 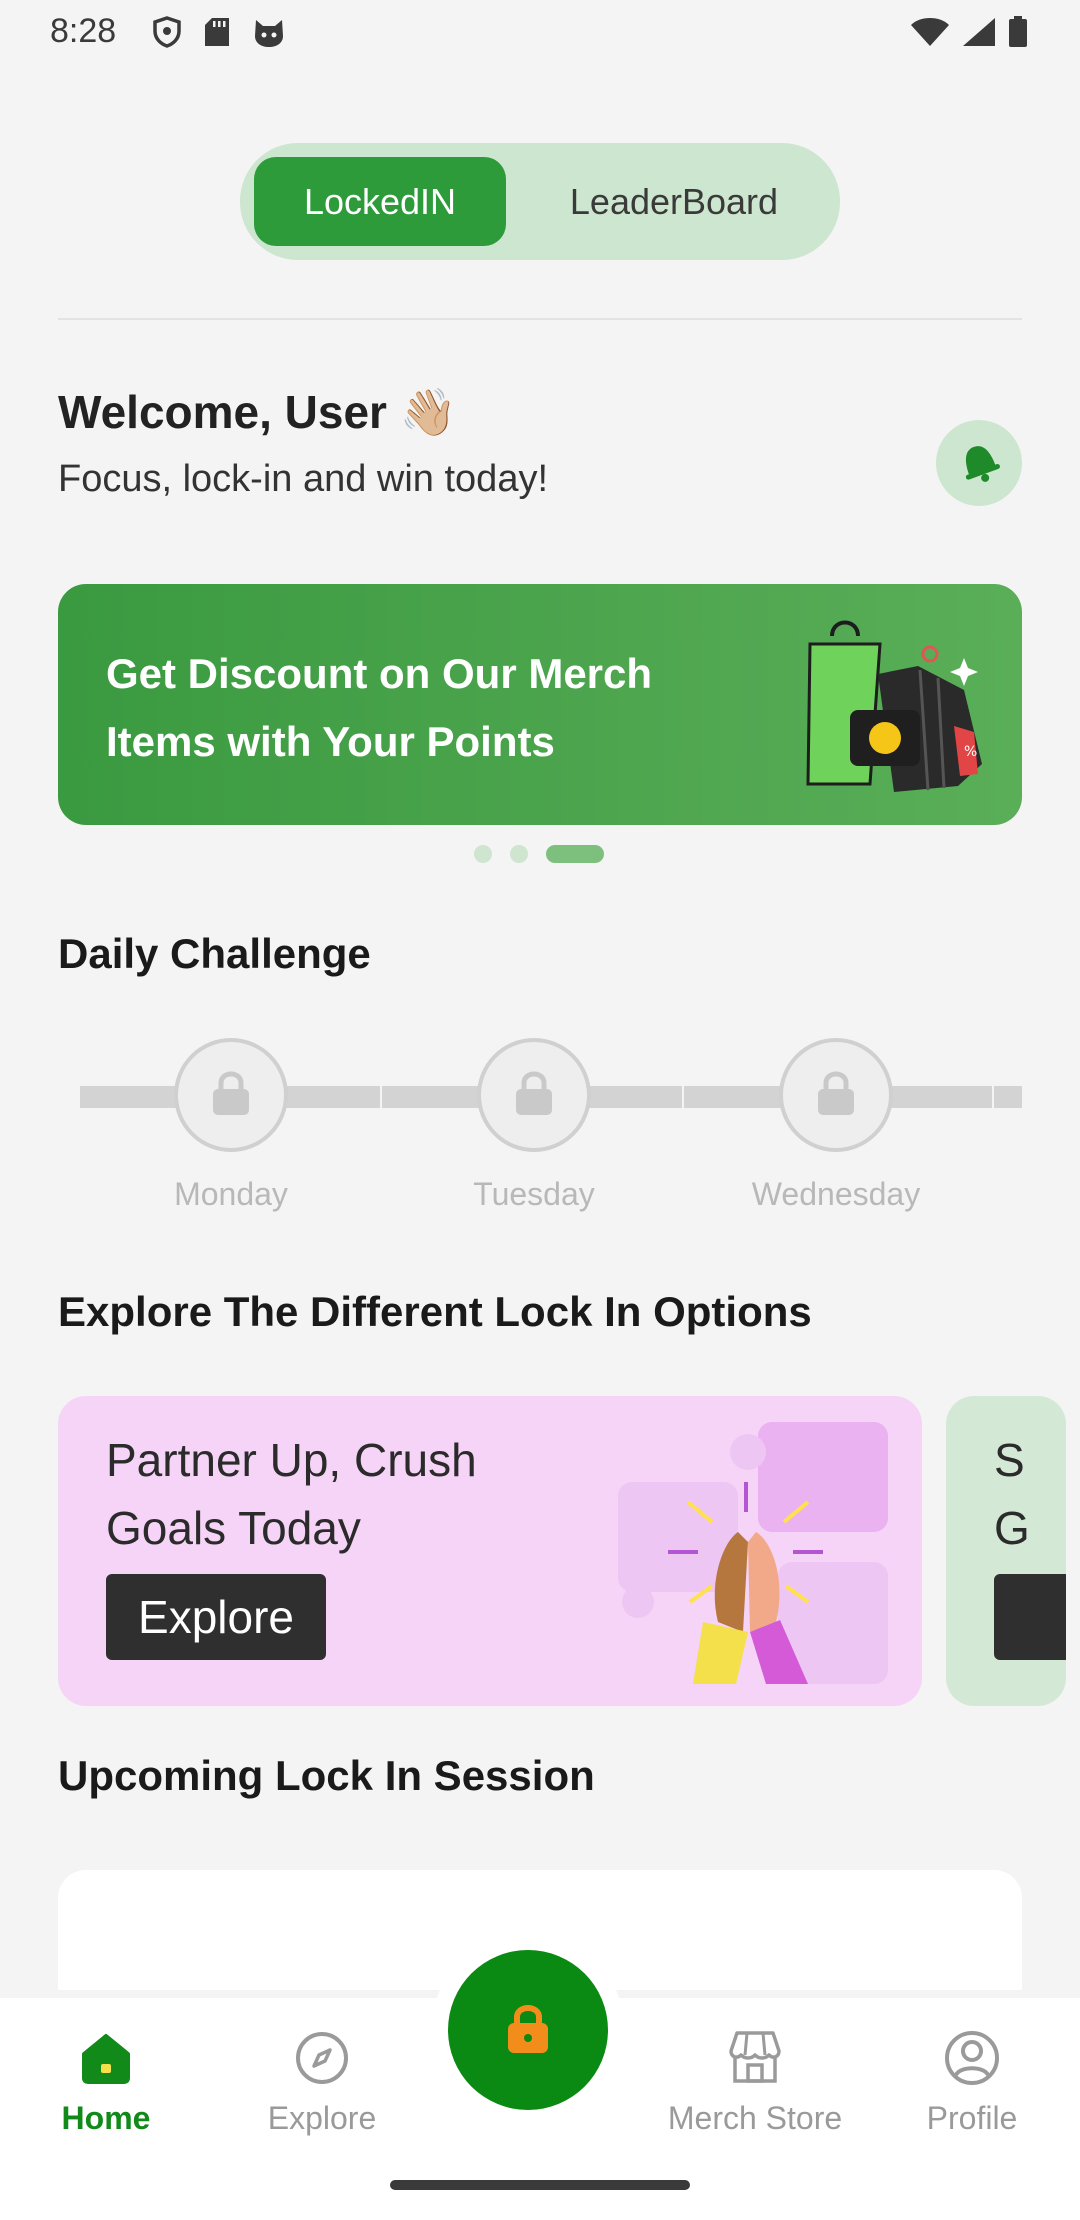 I want to click on status-bar: 8:28, so click(x=540, y=32).